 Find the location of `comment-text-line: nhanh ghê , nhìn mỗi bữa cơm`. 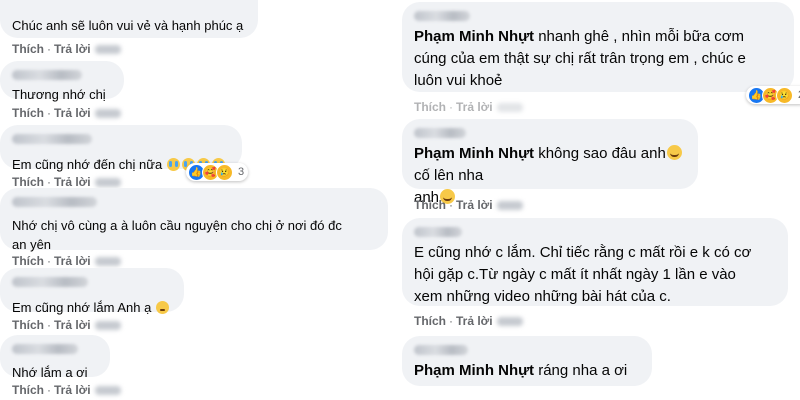

comment-text-line: nhanh ghê , nhìn mỗi bữa cơm is located at coordinates (639, 36).